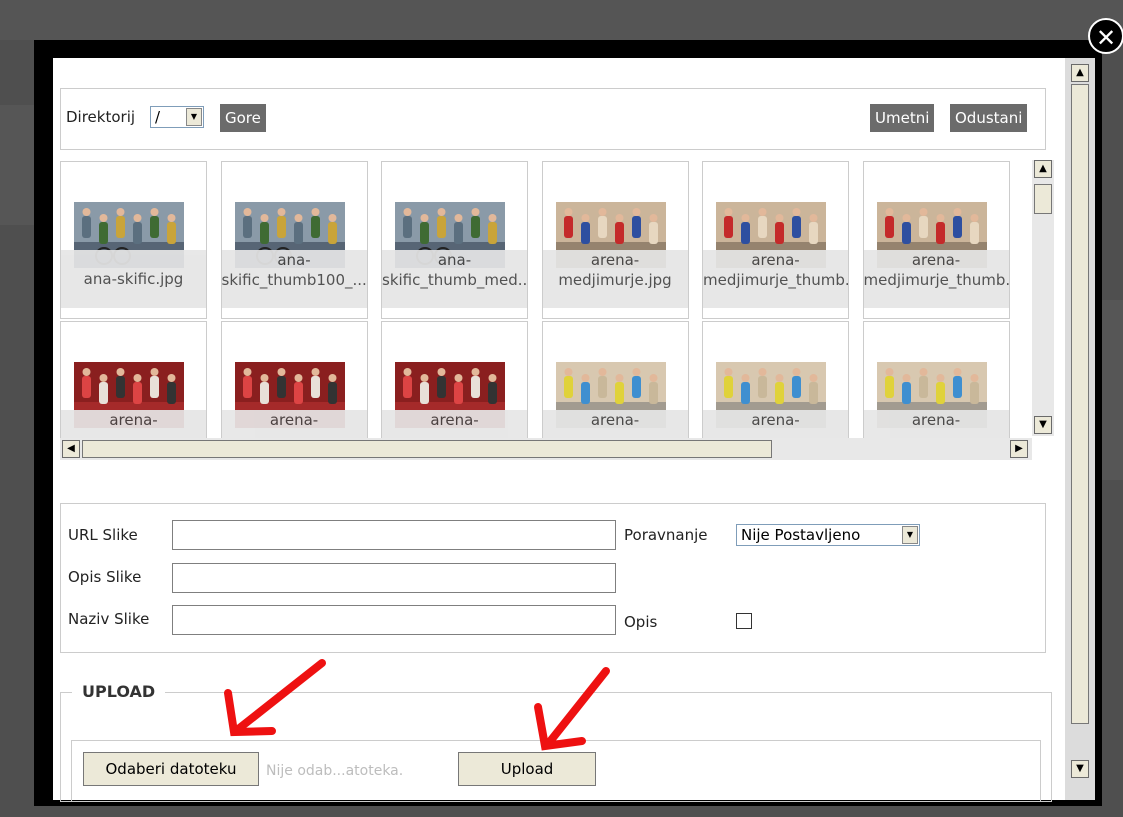  I want to click on directory-label: Direktorij, so click(101, 117).